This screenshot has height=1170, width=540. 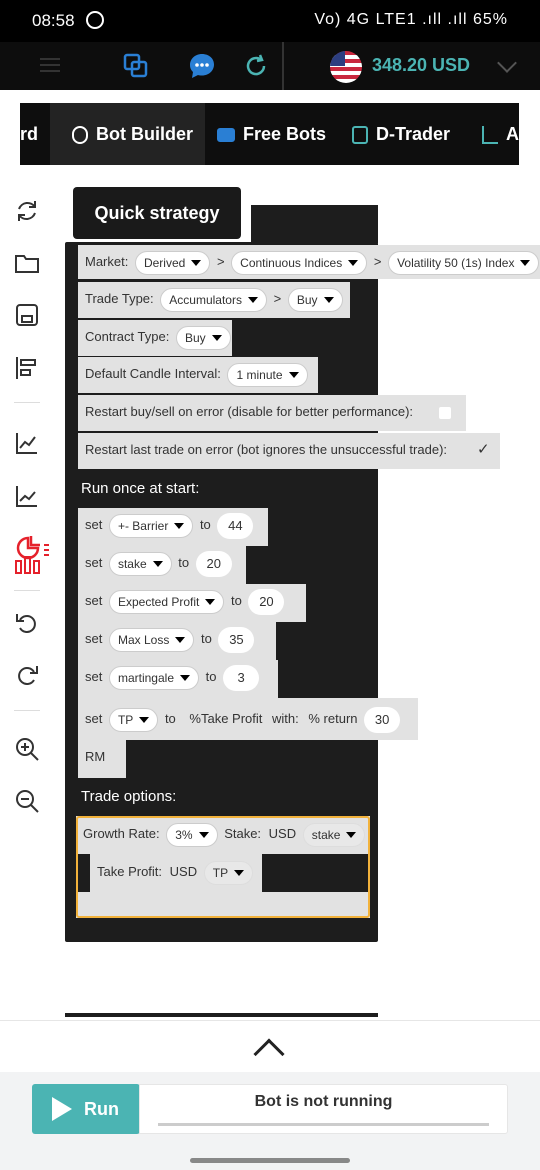 What do you see at coordinates (236, 639) in the screenshot?
I see `value-input: 35` at bounding box center [236, 639].